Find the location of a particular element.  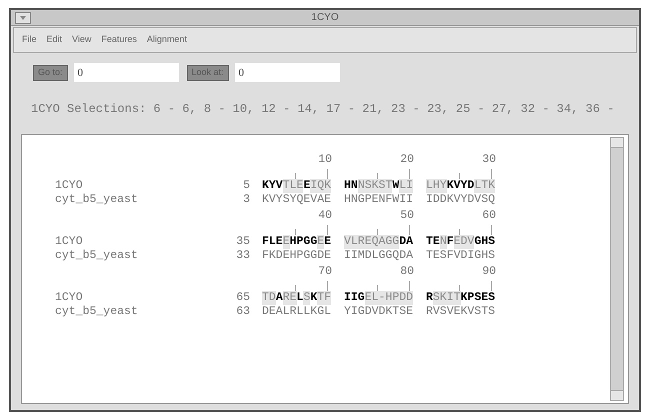

menu-item: Edit is located at coordinates (54, 40).